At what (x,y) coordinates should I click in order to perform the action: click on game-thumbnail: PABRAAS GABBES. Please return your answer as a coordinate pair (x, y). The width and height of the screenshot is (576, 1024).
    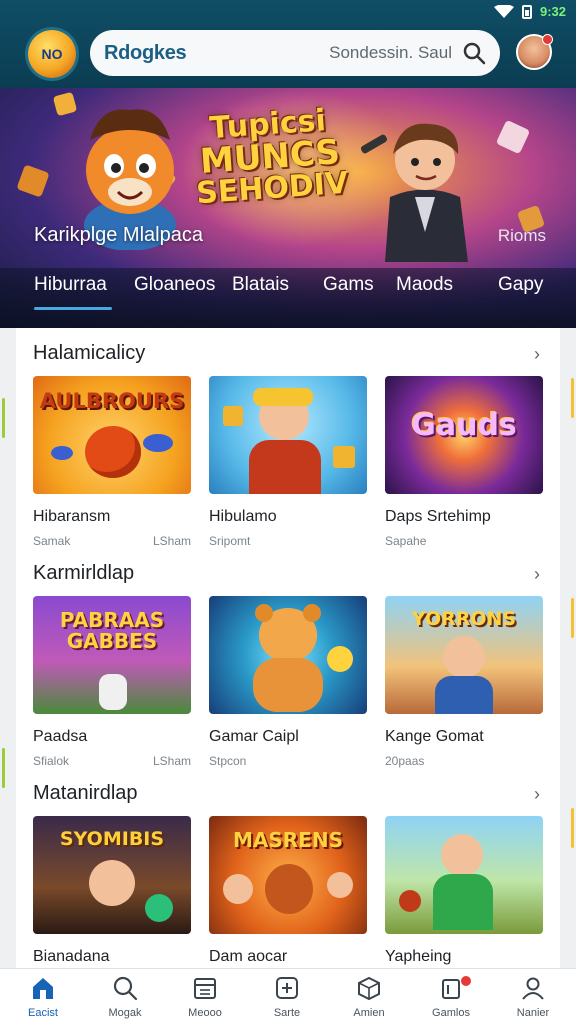
    Looking at the image, I should click on (112, 655).